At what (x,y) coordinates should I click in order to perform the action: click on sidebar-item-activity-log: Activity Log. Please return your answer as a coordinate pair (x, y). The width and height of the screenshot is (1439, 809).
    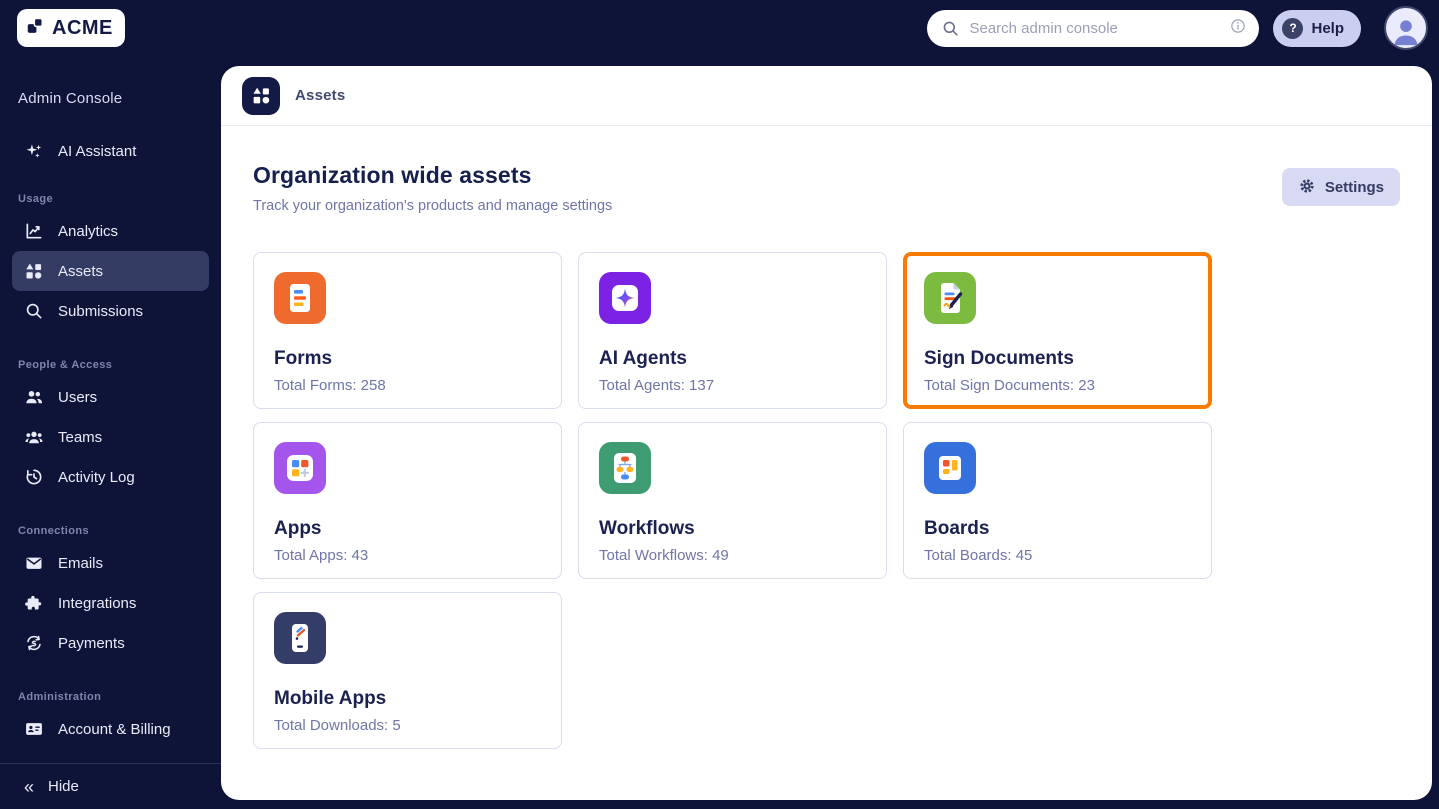
    Looking at the image, I should click on (110, 477).